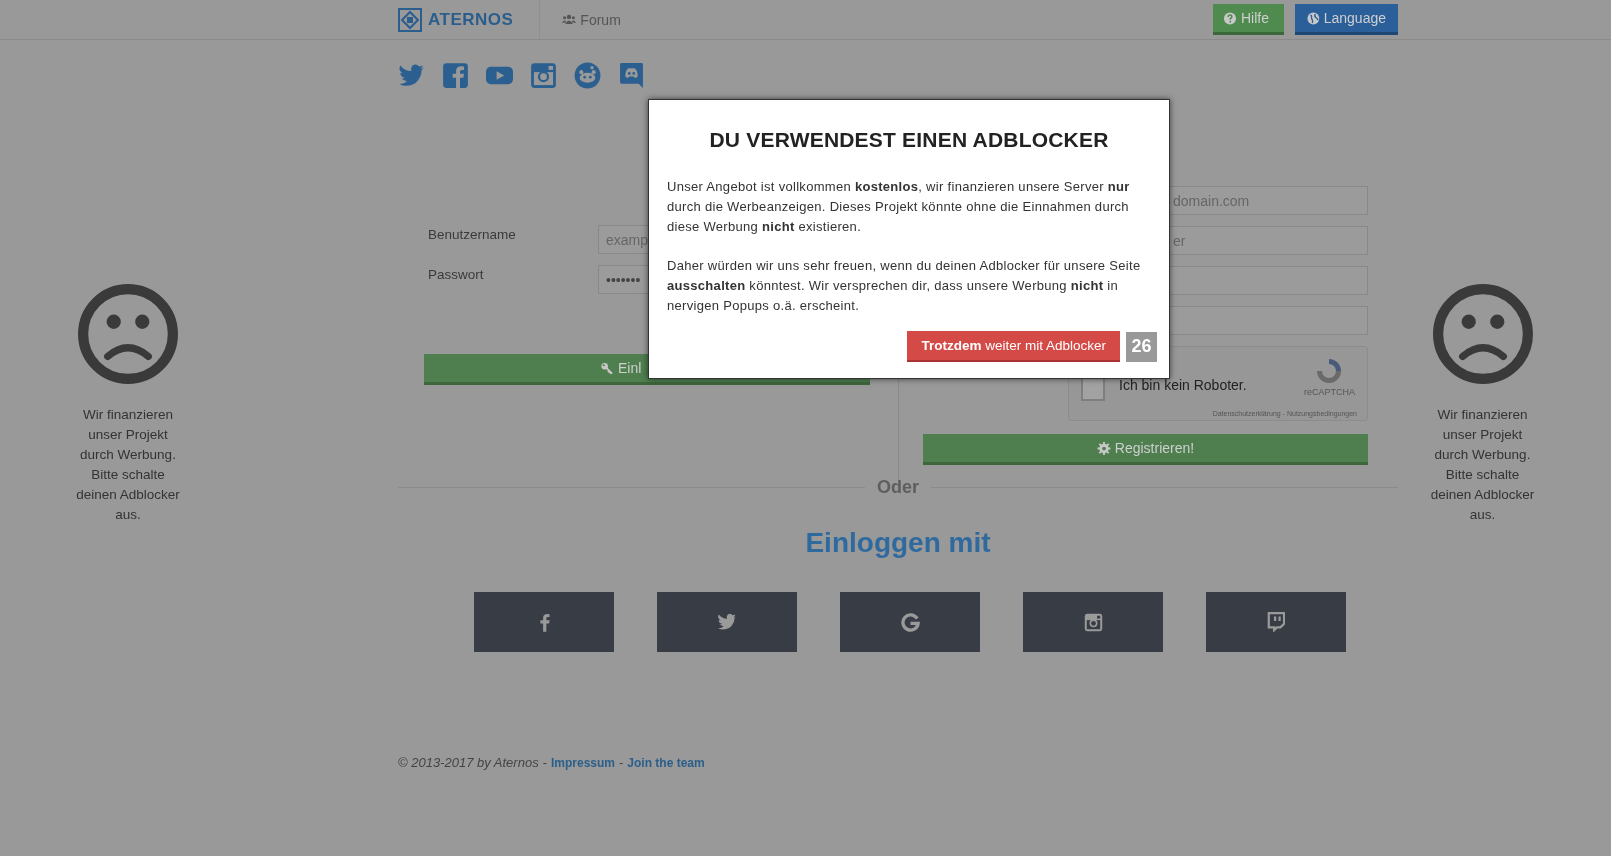 The height and width of the screenshot is (856, 1611). Describe the element at coordinates (607, 368) in the screenshot. I see `key-icon` at that location.